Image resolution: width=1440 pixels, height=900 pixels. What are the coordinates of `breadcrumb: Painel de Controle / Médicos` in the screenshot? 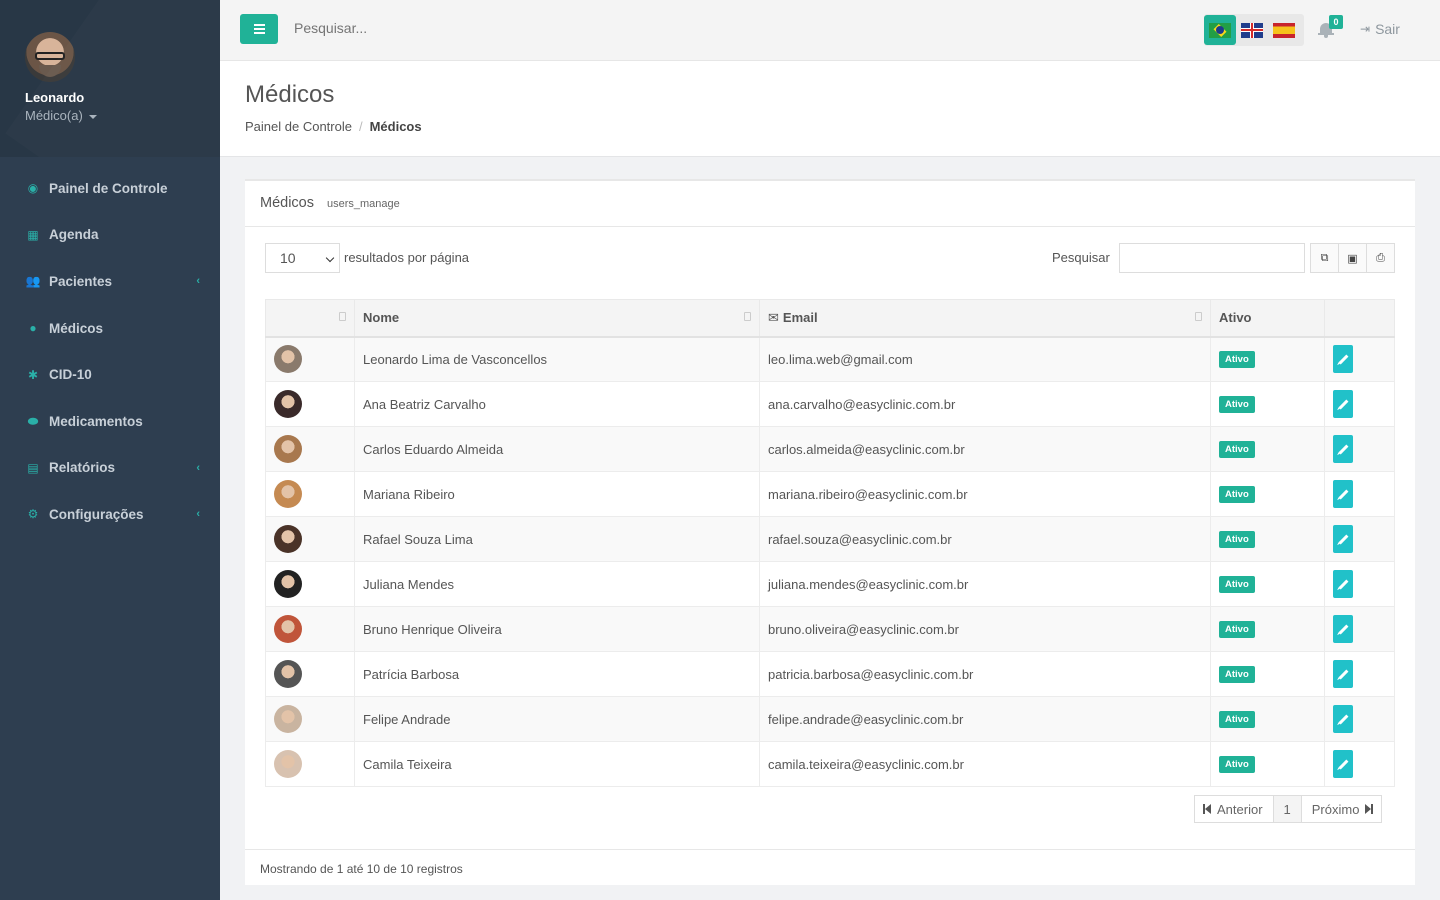 It's located at (333, 126).